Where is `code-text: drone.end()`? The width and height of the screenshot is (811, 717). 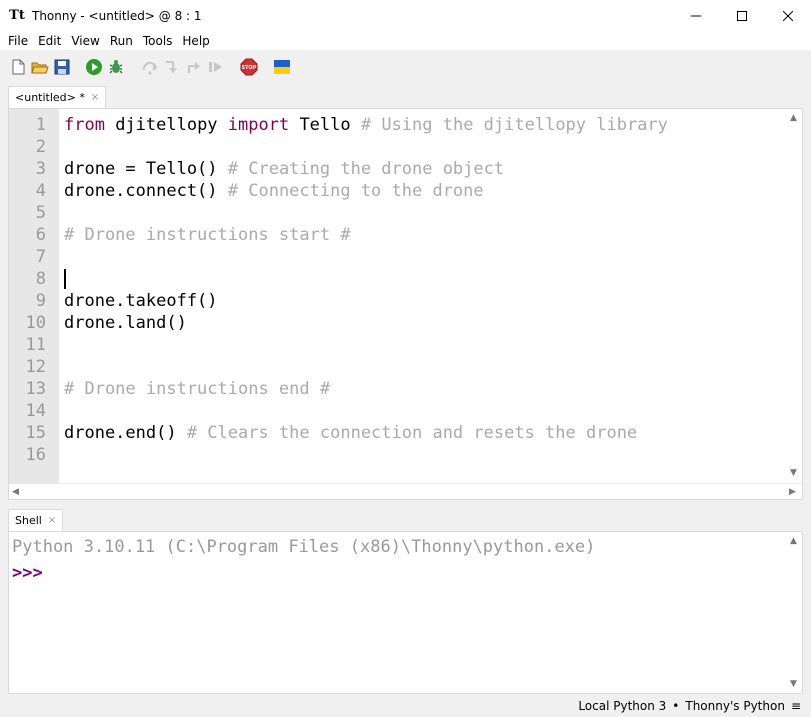
code-text: drone.end() is located at coordinates (125, 433).